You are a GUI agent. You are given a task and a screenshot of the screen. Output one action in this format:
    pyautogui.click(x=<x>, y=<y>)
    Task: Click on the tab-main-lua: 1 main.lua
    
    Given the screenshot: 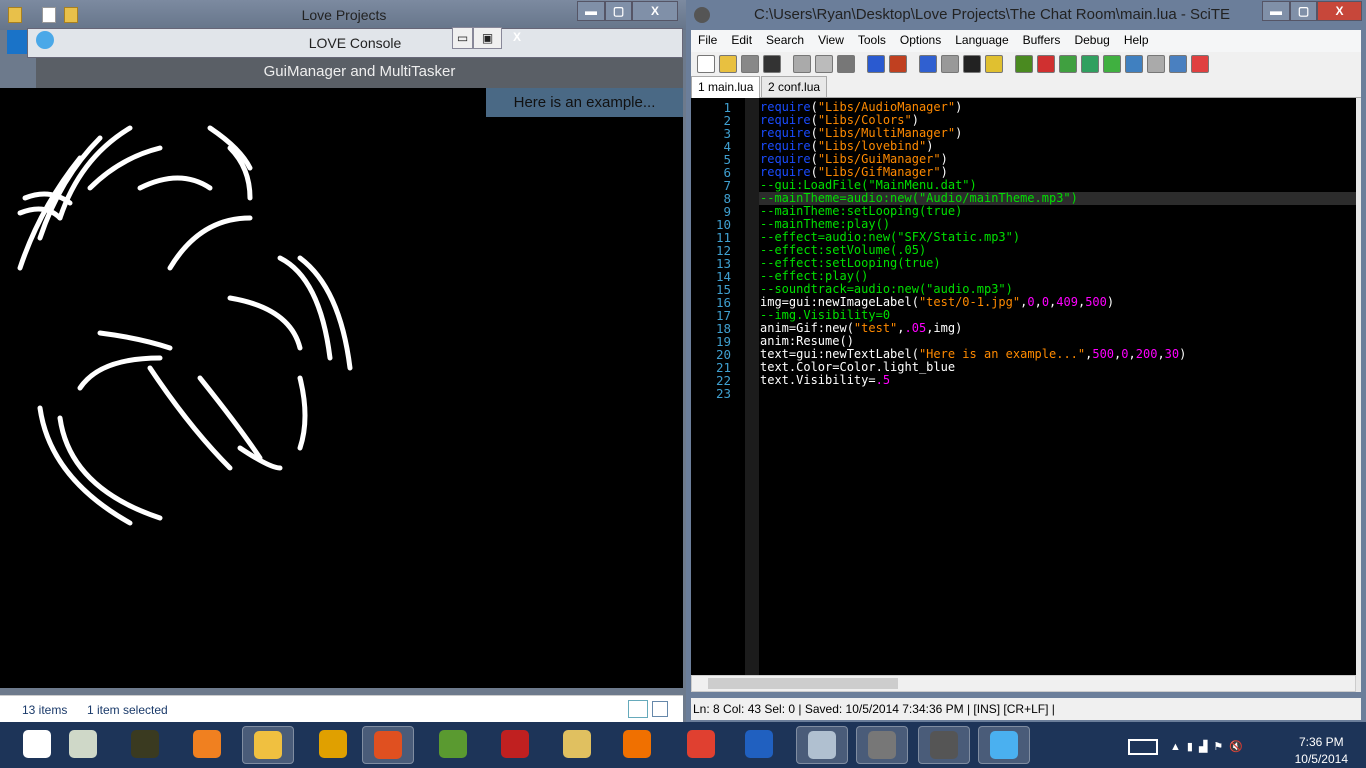 What is the action you would take?
    pyautogui.click(x=726, y=87)
    